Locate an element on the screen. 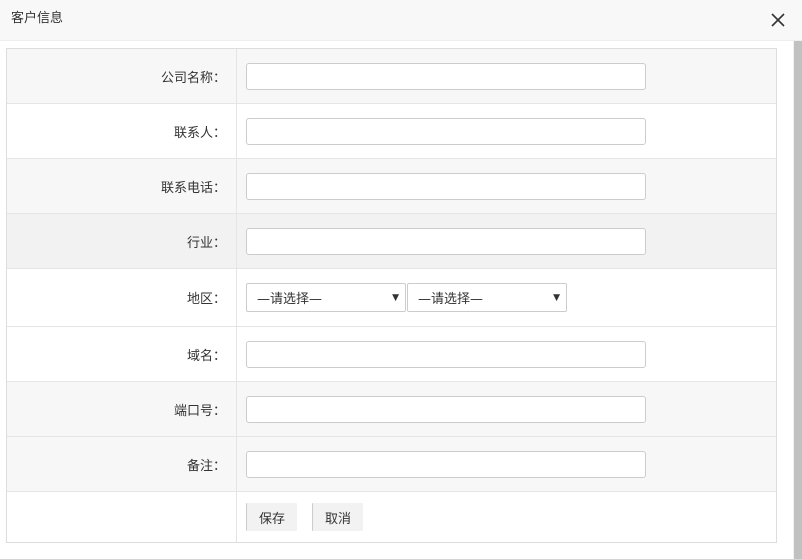  form-row-remark: 备注： is located at coordinates (391, 464).